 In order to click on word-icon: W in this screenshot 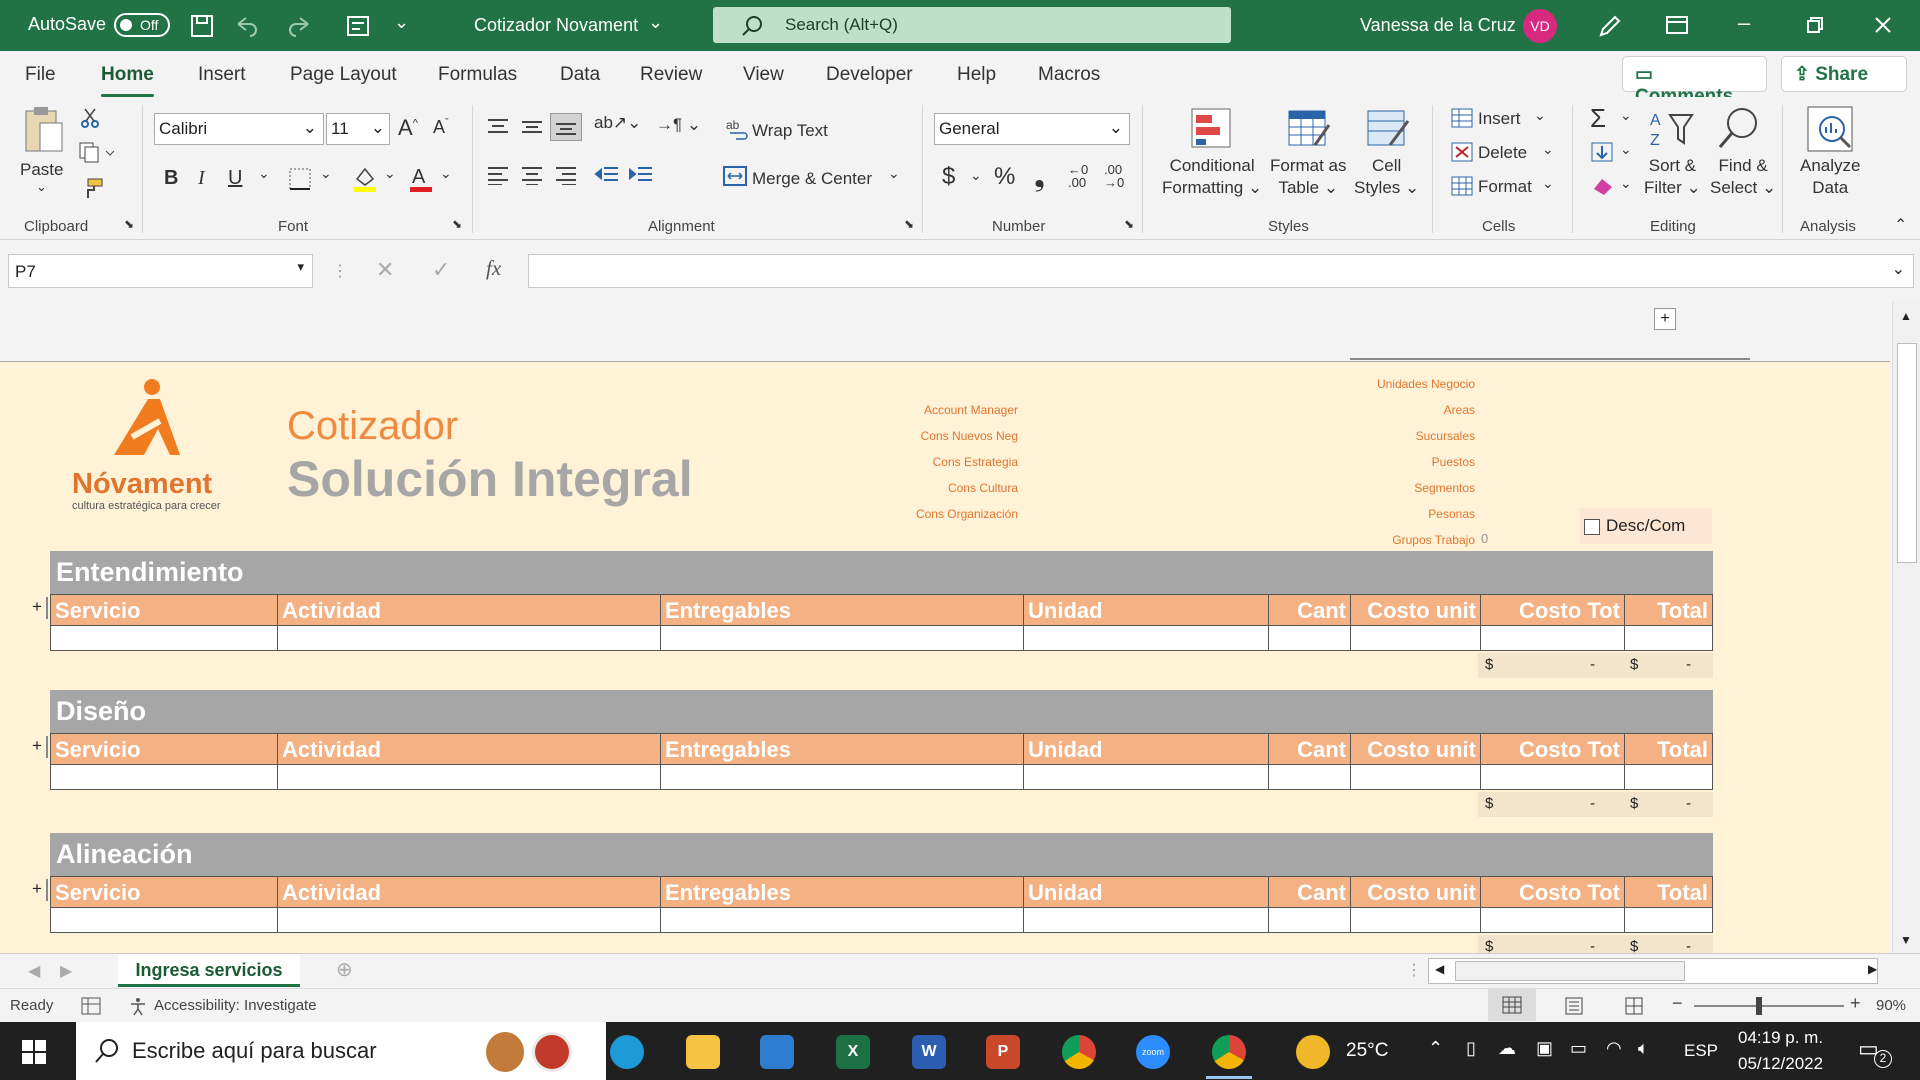, I will do `click(929, 1052)`.